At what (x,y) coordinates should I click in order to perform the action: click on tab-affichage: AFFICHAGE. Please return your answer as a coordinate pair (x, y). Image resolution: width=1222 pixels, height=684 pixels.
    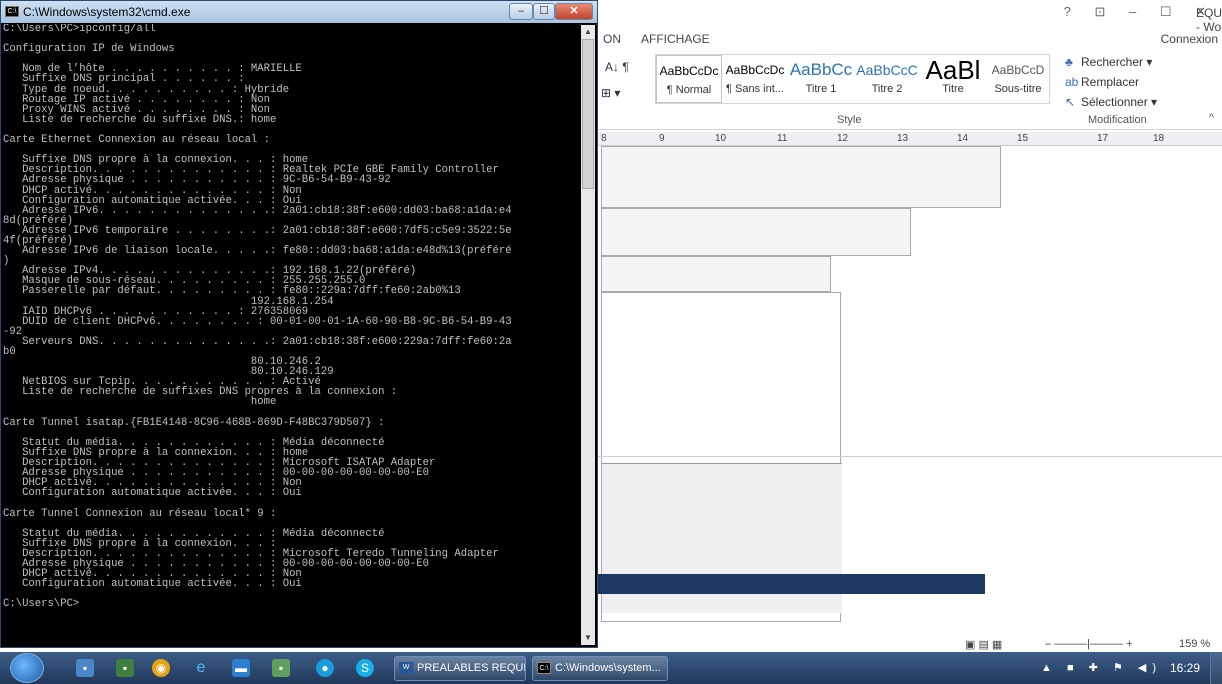
    Looking at the image, I should click on (675, 39).